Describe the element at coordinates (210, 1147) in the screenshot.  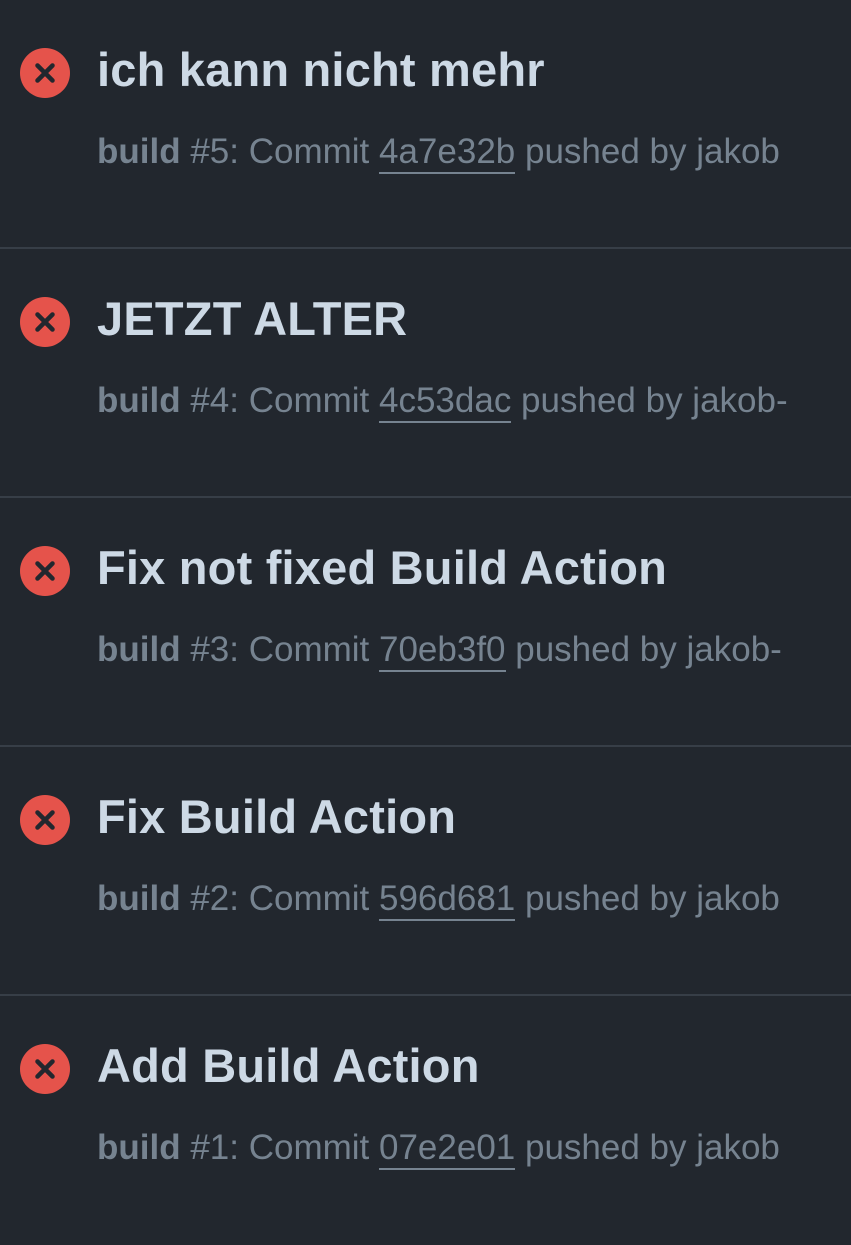
I see `run-number: #1` at that location.